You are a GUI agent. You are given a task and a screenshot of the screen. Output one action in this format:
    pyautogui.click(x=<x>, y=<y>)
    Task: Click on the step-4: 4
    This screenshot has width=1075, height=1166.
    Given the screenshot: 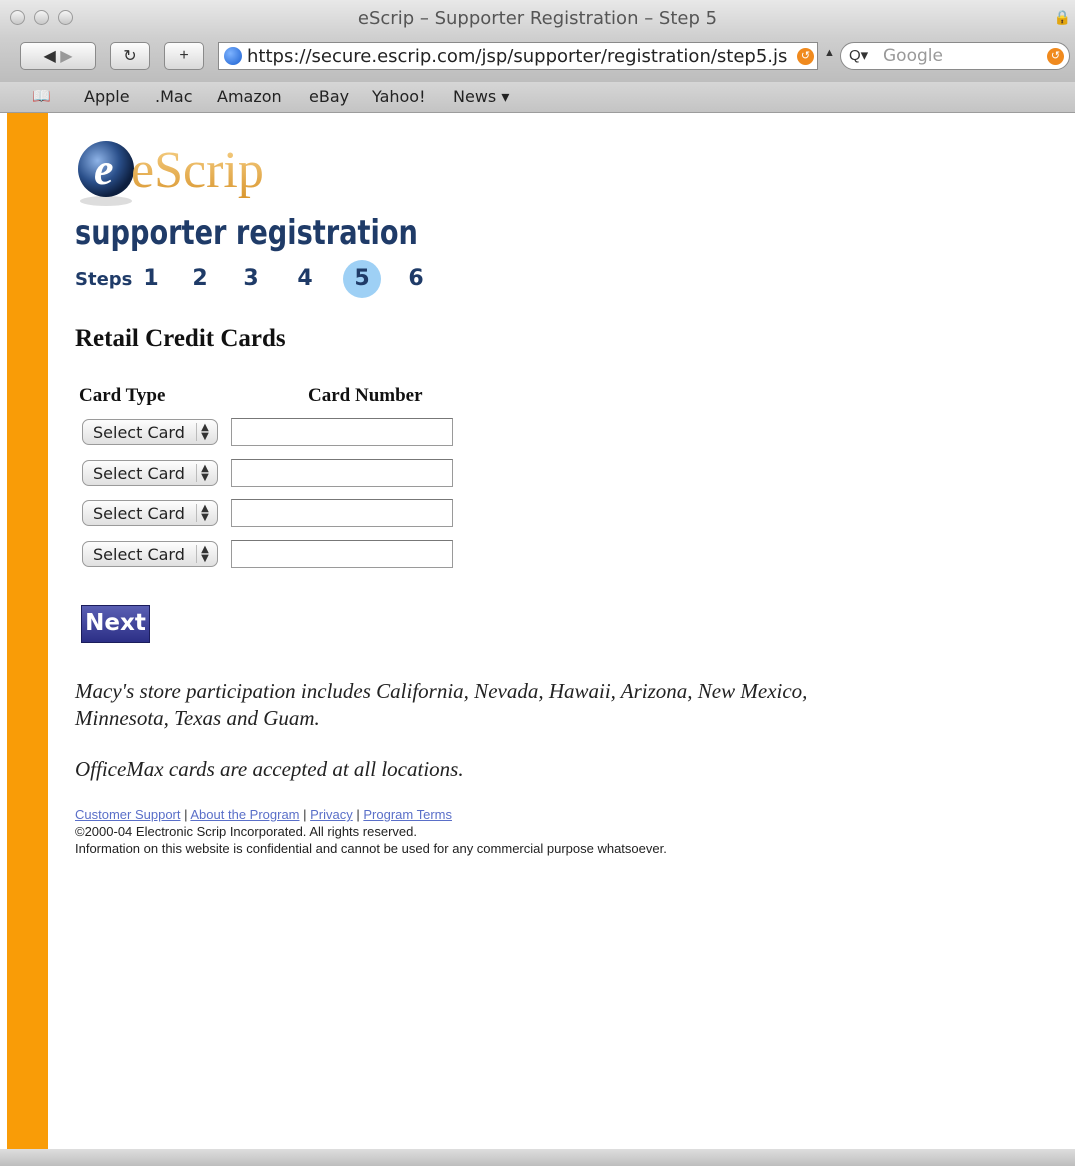 What is the action you would take?
    pyautogui.click(x=305, y=279)
    